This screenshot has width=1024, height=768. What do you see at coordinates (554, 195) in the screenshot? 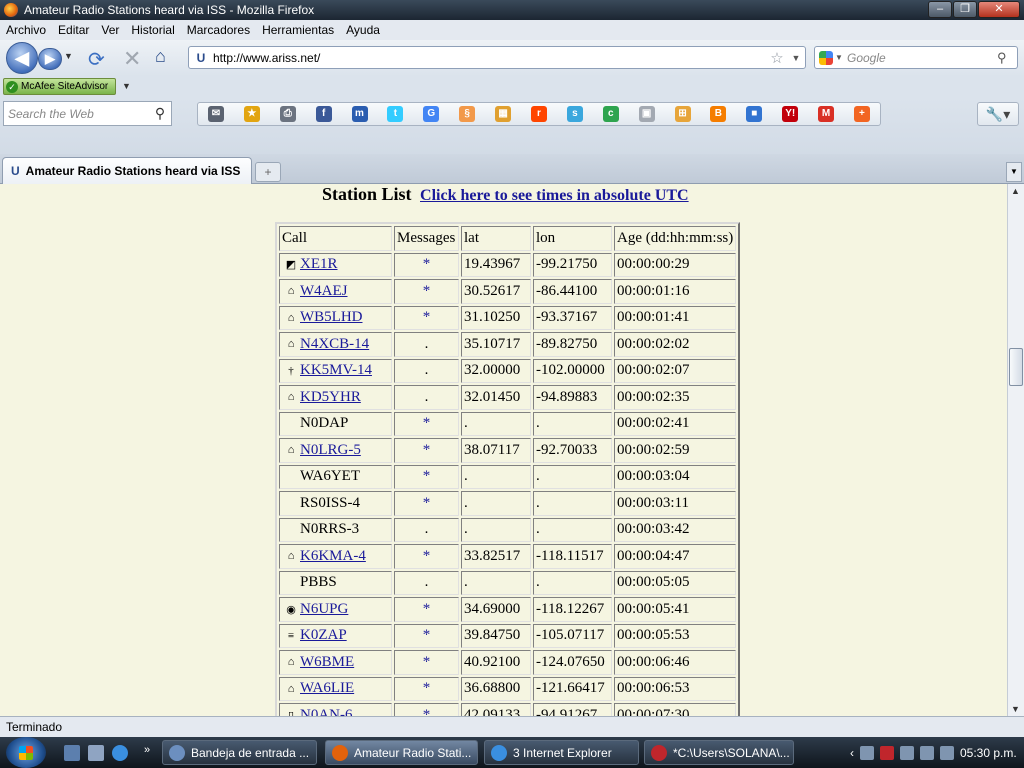
I see `utc-link: Click here to see times in absolute UTC` at bounding box center [554, 195].